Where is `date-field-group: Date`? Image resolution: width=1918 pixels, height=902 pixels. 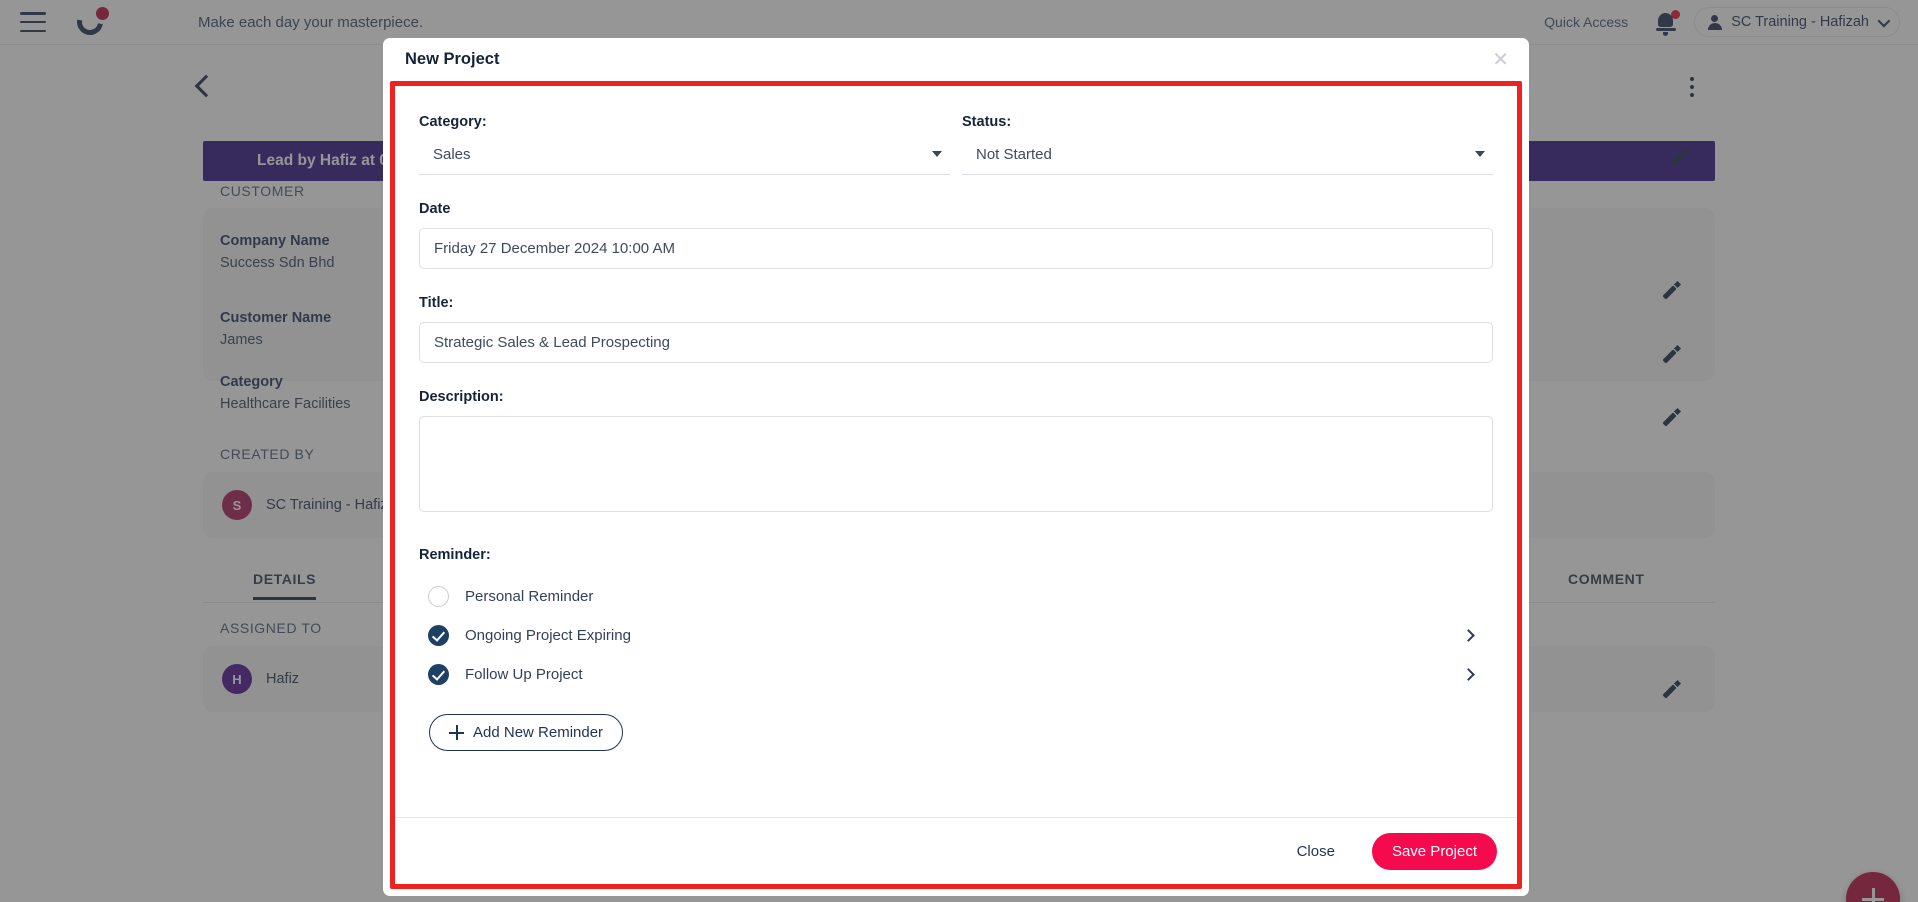
date-field-group: Date is located at coordinates (956, 235).